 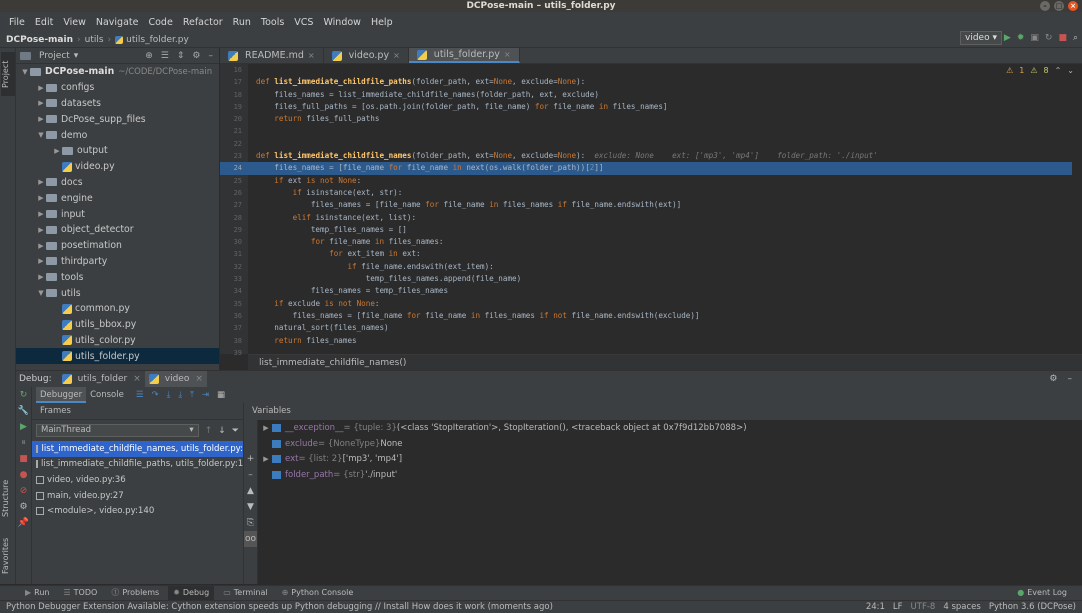 What do you see at coordinates (117, 151) in the screenshot?
I see `tree-folder: ▶ output` at bounding box center [117, 151].